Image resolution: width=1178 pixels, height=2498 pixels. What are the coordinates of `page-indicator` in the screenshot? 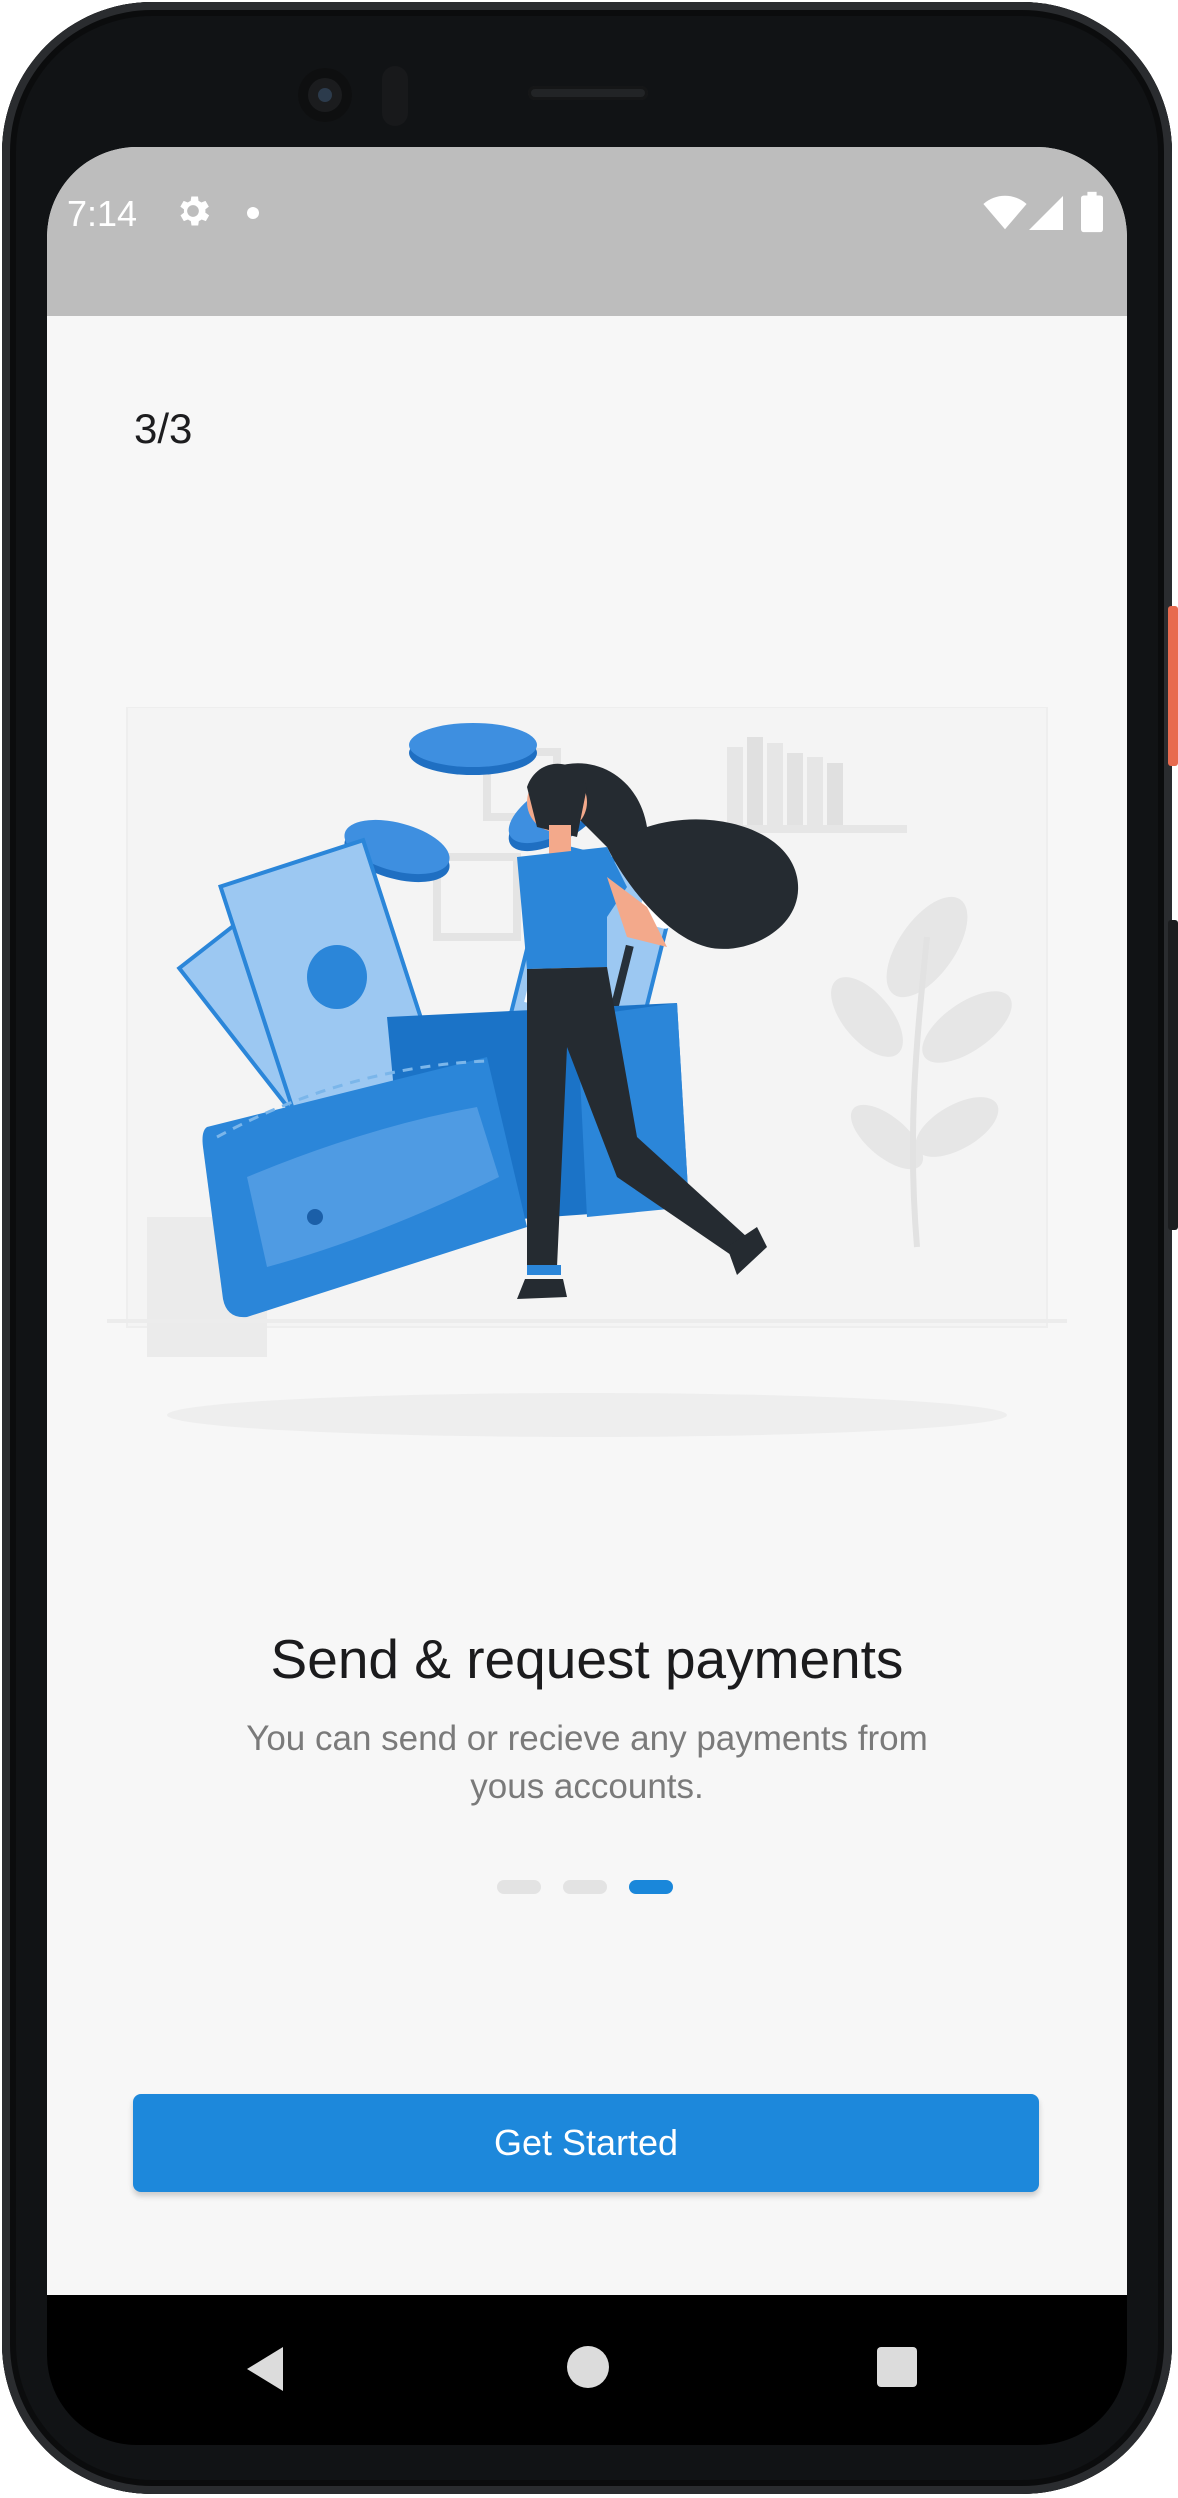 It's located at (585, 1887).